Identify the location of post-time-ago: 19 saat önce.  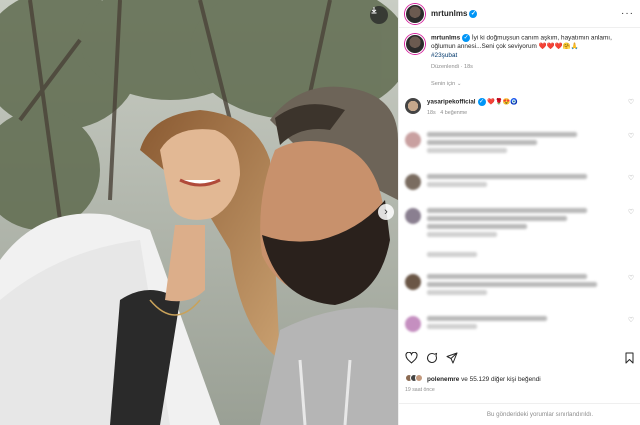
(420, 390).